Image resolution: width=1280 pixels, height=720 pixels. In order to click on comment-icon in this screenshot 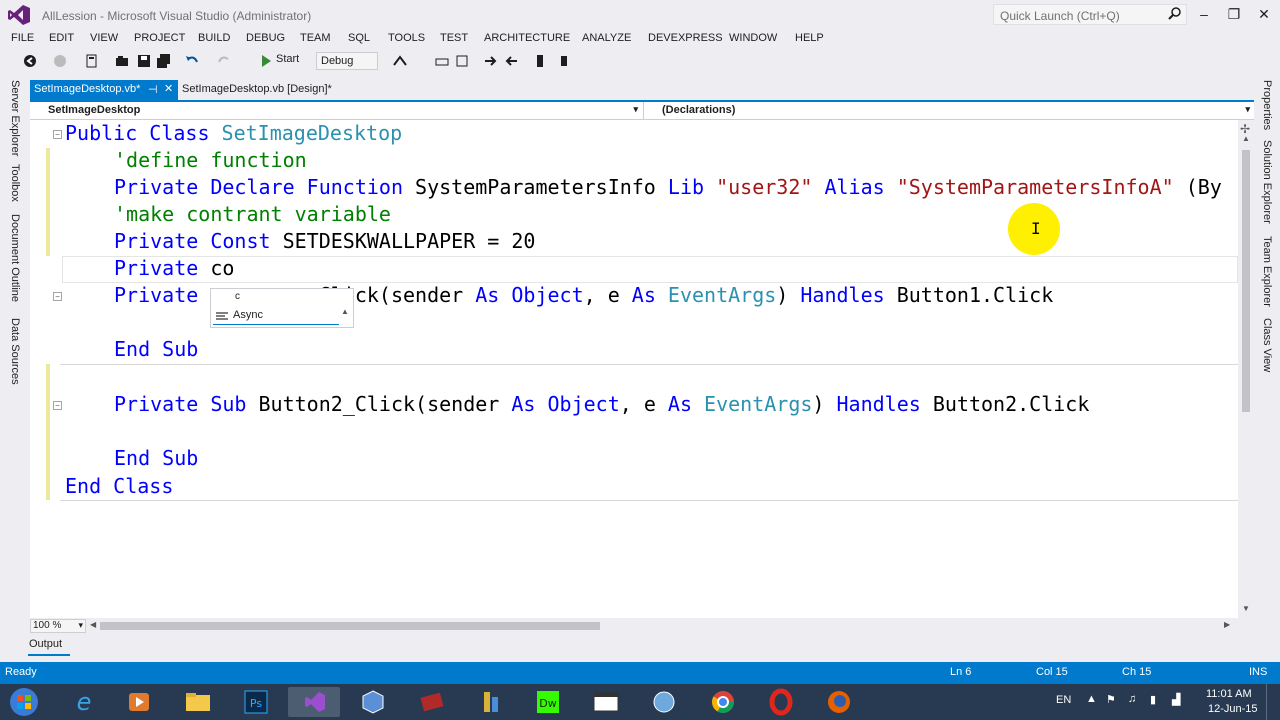, I will do `click(564, 61)`.